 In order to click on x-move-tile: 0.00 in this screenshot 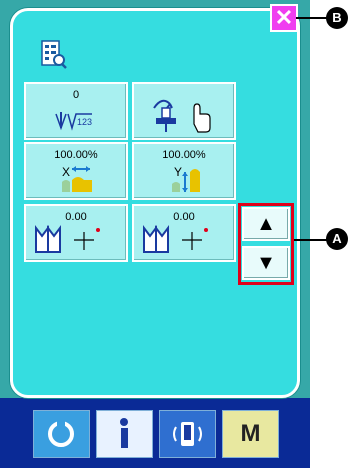, I will do `click(76, 233)`.